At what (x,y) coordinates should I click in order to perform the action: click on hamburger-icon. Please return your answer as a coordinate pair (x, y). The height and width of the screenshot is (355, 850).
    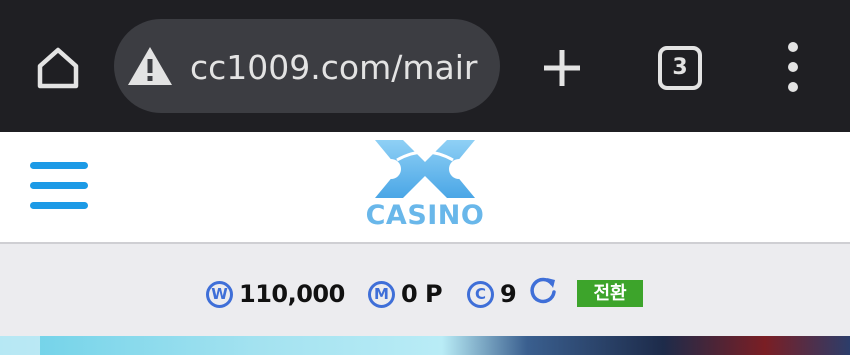
    Looking at the image, I should click on (59, 187).